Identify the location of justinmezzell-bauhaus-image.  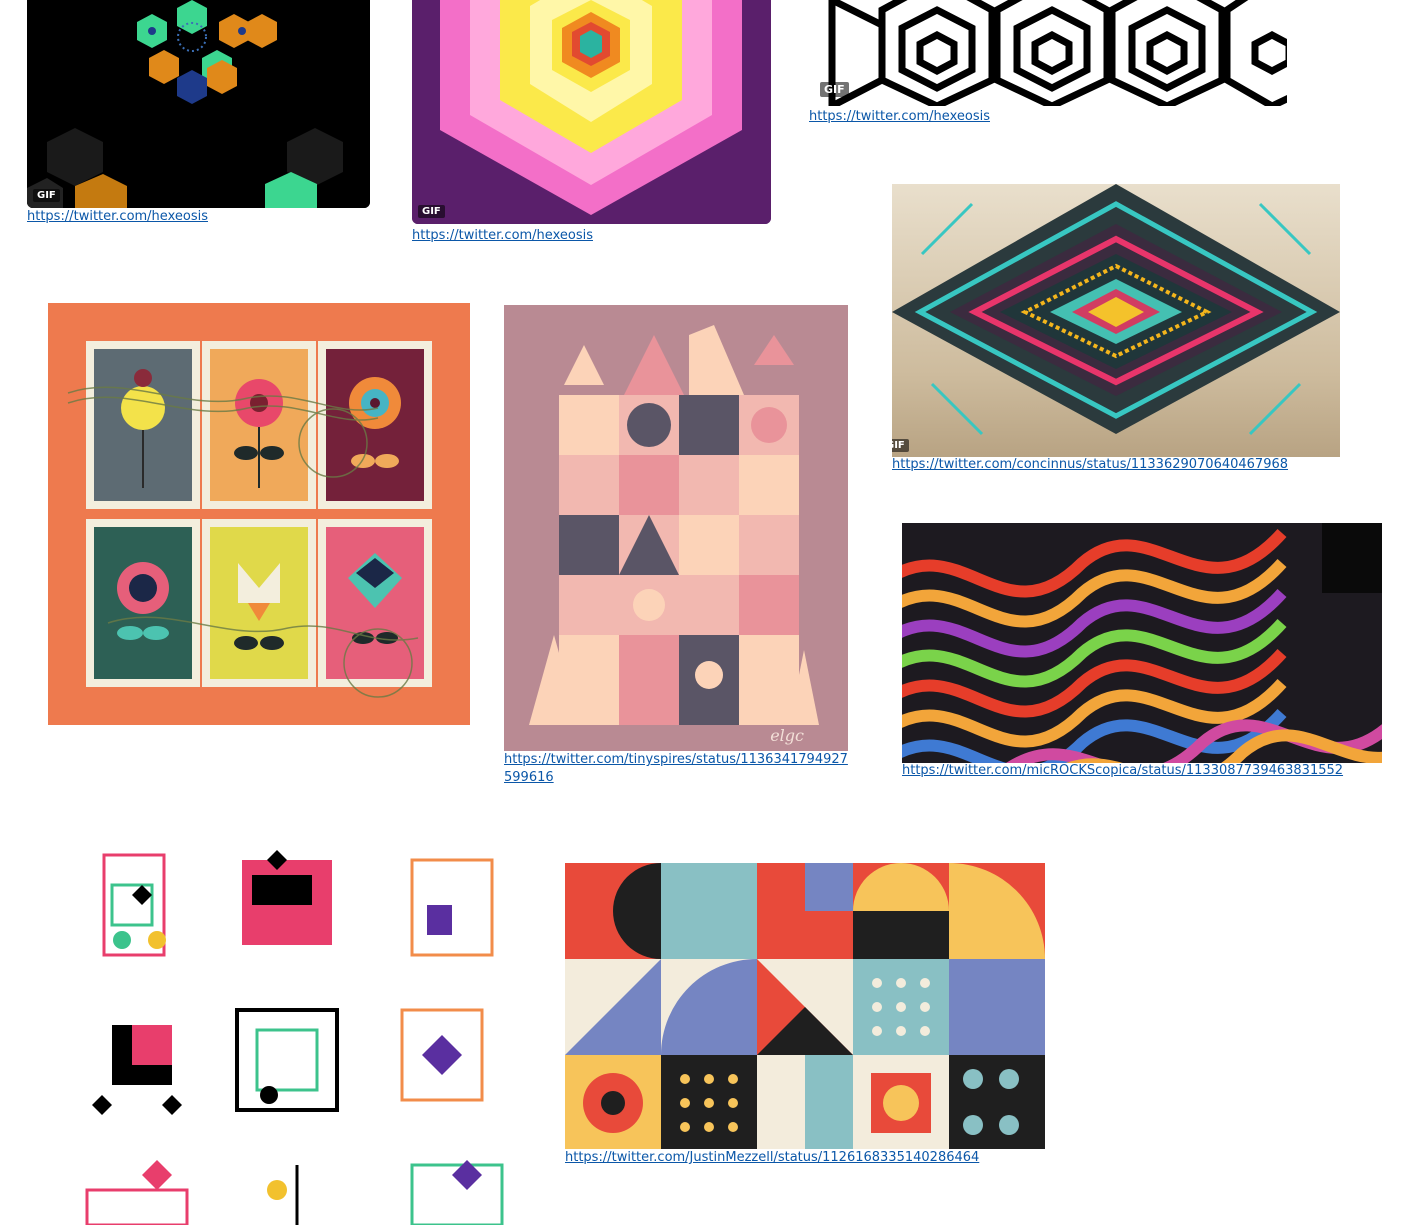
(805, 1006).